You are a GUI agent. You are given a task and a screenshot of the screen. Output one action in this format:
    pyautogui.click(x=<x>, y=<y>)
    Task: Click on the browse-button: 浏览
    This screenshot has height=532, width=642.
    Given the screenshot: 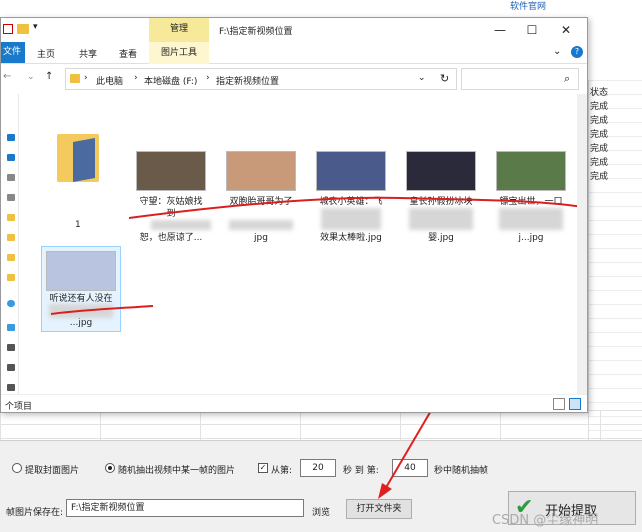 What is the action you would take?
    pyautogui.click(x=321, y=511)
    